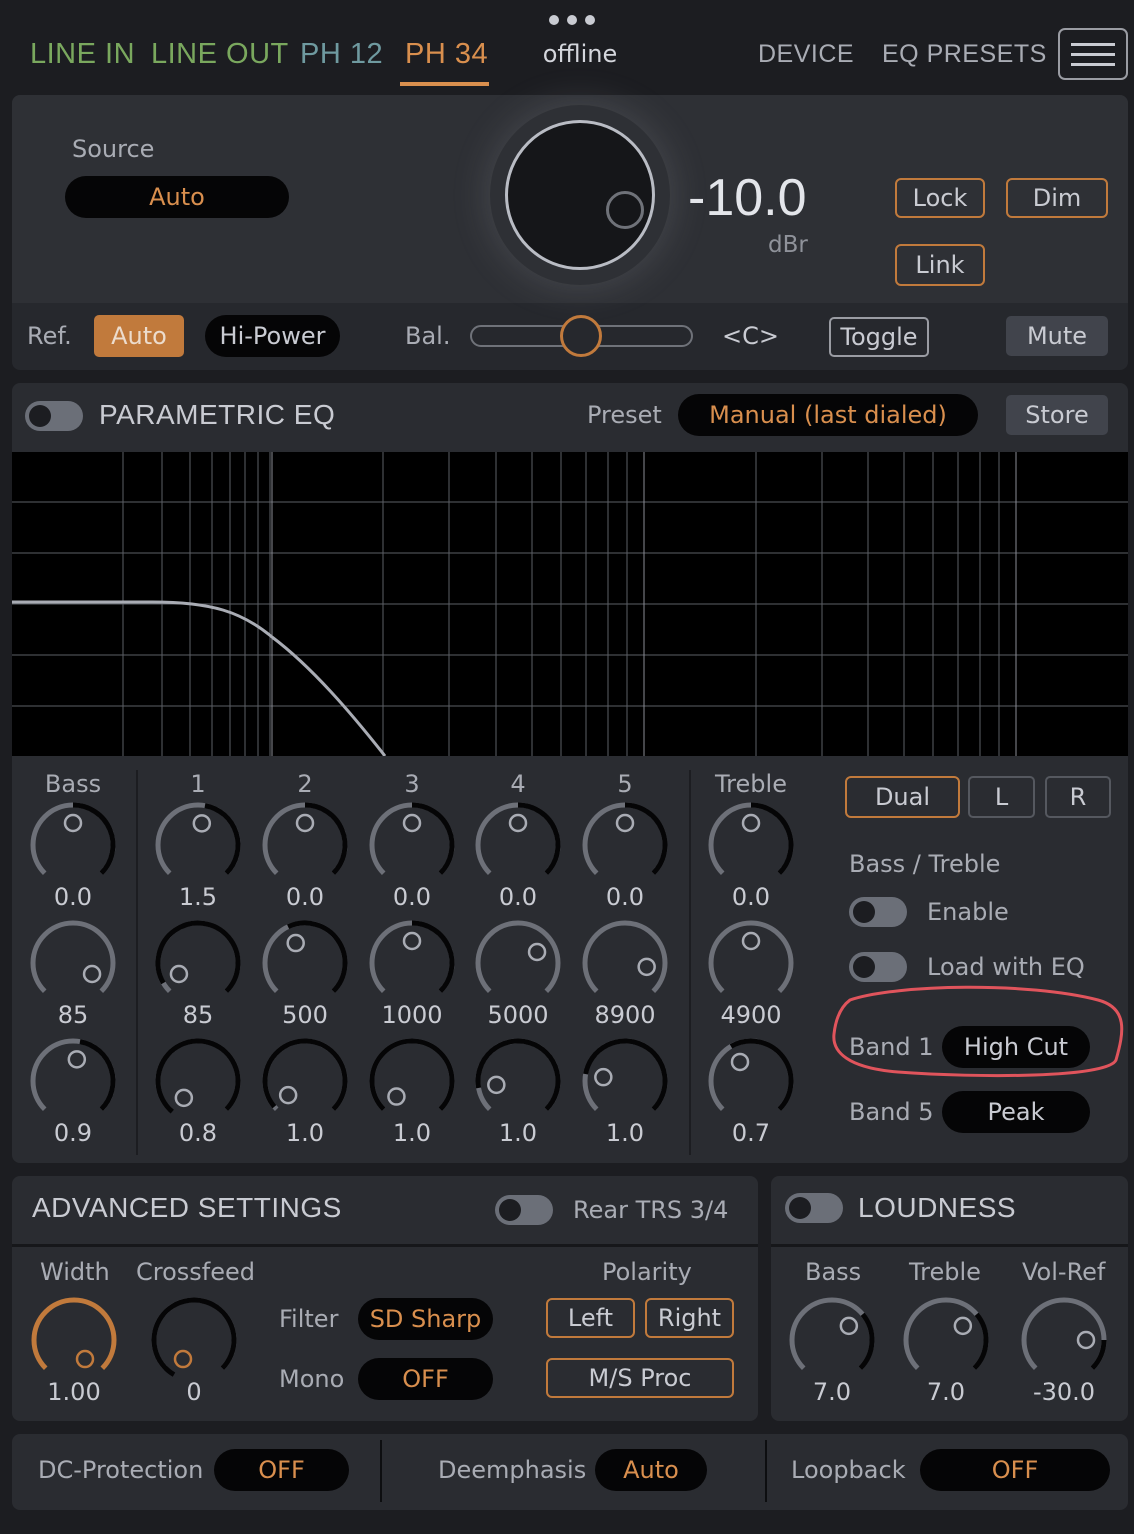 The height and width of the screenshot is (1534, 1134). Describe the element at coordinates (1057, 336) in the screenshot. I see `mute-button: Mute` at that location.